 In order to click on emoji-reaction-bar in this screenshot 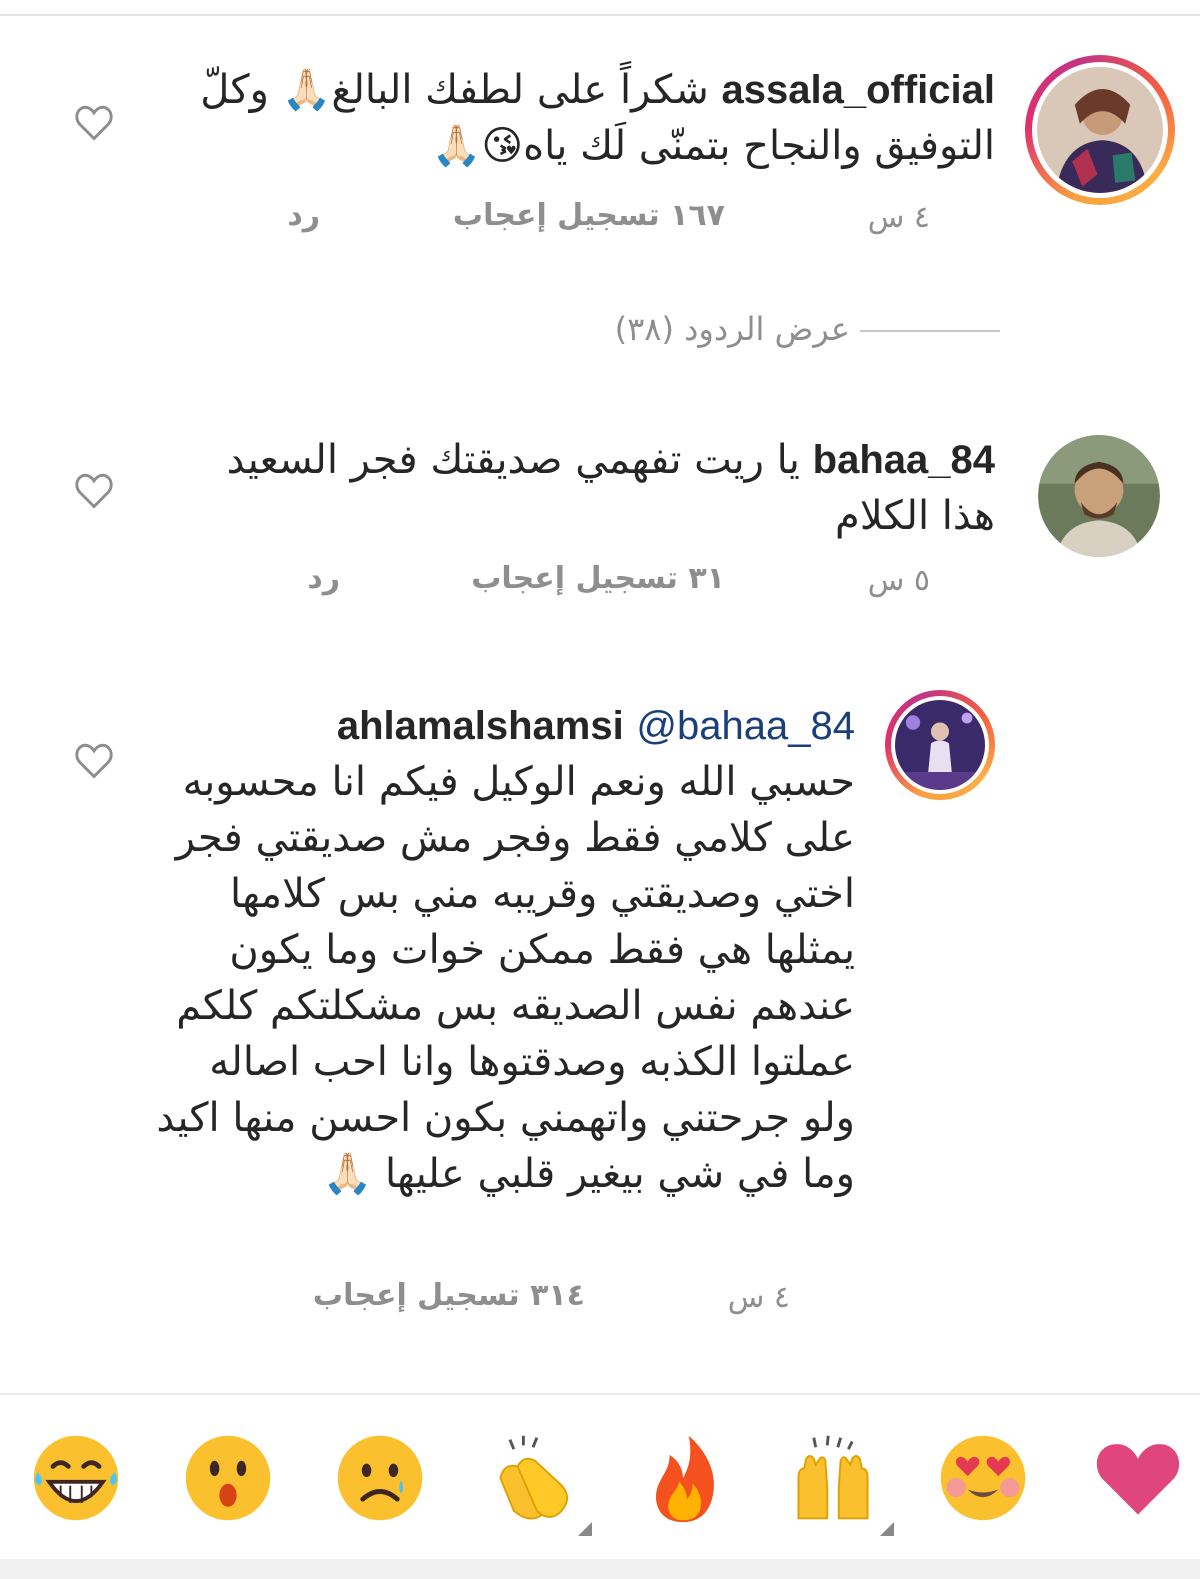, I will do `click(600, 1480)`.